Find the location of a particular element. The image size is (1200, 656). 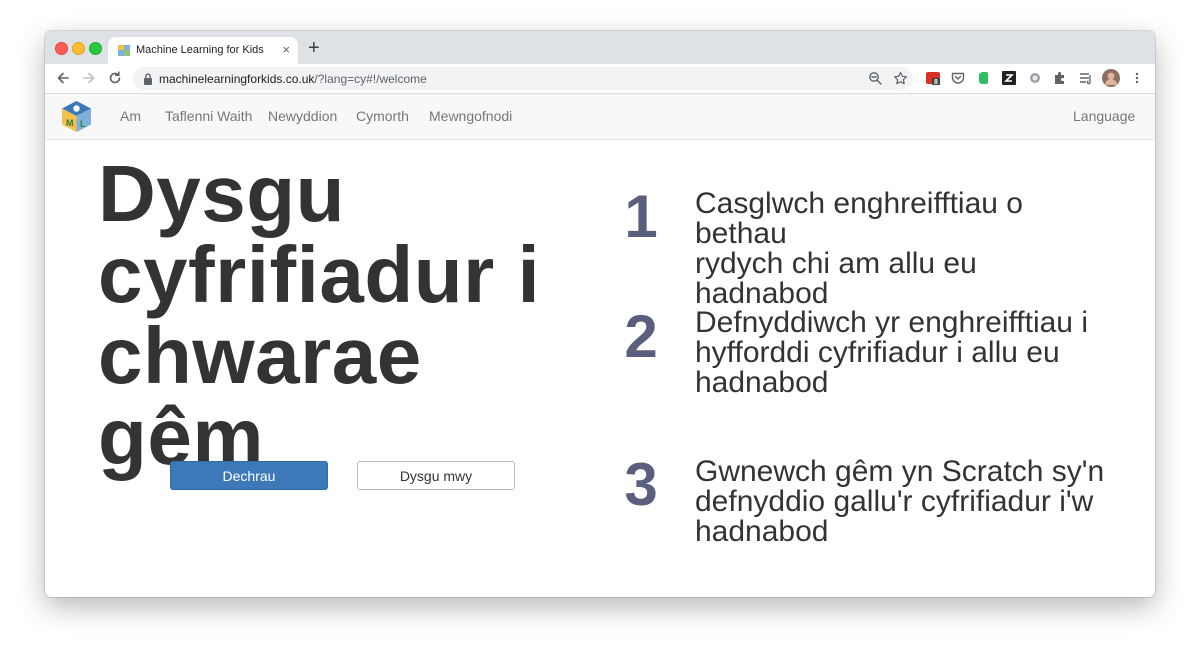

language-menu: Language is located at coordinates (1104, 116).